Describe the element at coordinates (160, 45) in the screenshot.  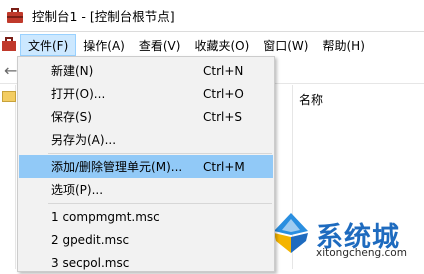
I see `menu-view: 查看(V)` at that location.